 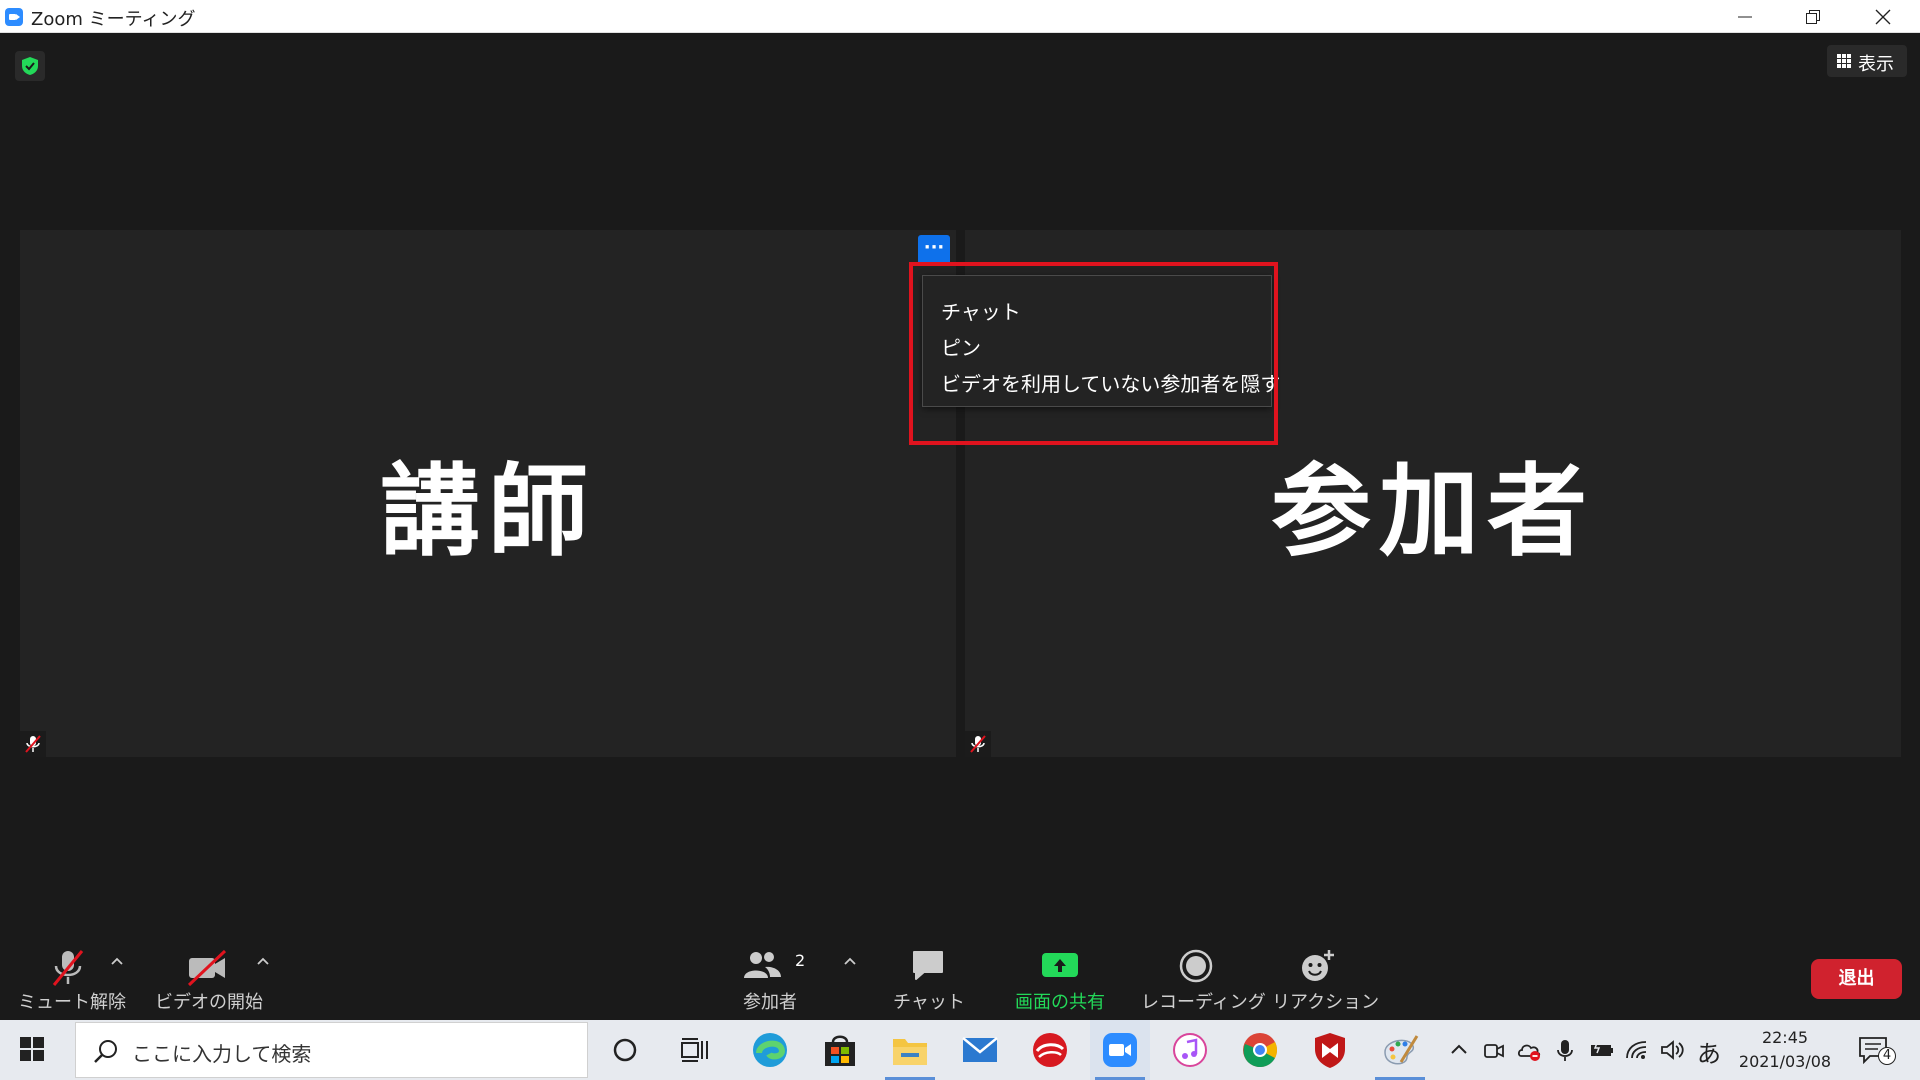 I want to click on participants-label: 参加者, so click(x=770, y=1002).